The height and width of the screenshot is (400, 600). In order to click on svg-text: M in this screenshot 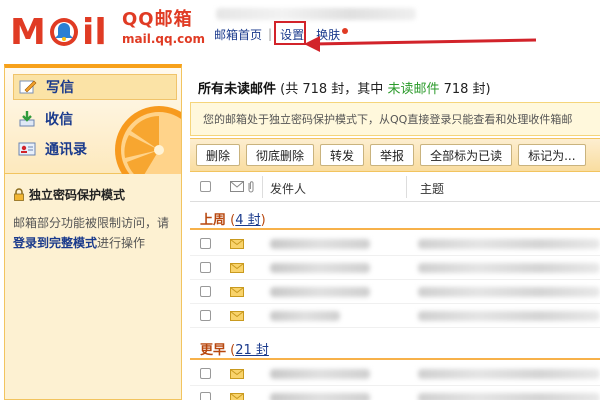, I will do `click(28, 32)`.